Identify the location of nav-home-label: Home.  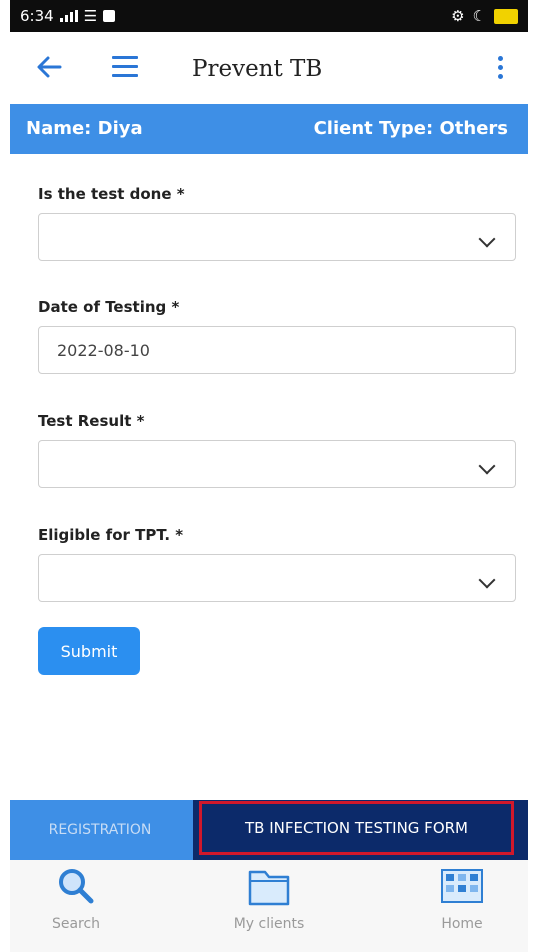
(462, 924).